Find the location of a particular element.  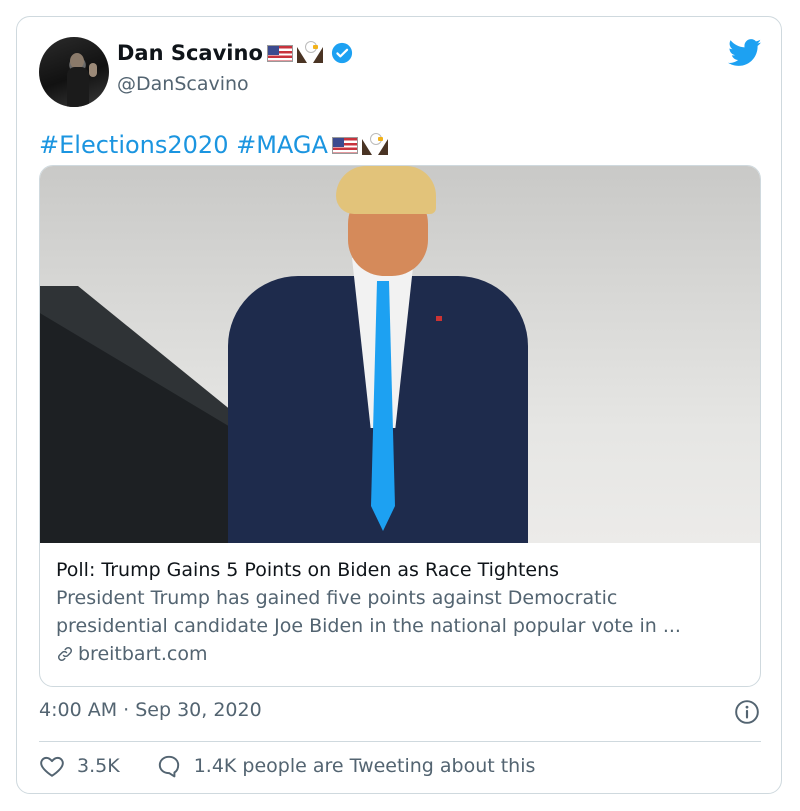

tweet-actions: 3.5K 1.4K people are Tweeting about this is located at coordinates (287, 766).